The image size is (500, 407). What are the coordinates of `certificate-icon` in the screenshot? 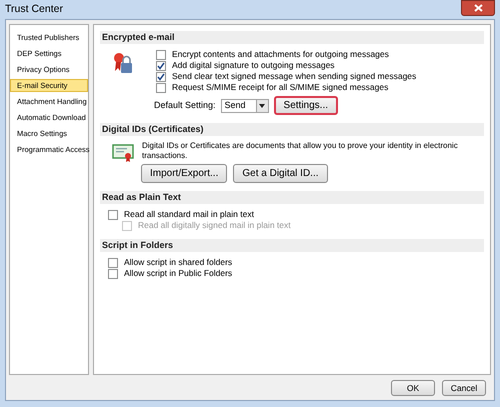 It's located at (123, 153).